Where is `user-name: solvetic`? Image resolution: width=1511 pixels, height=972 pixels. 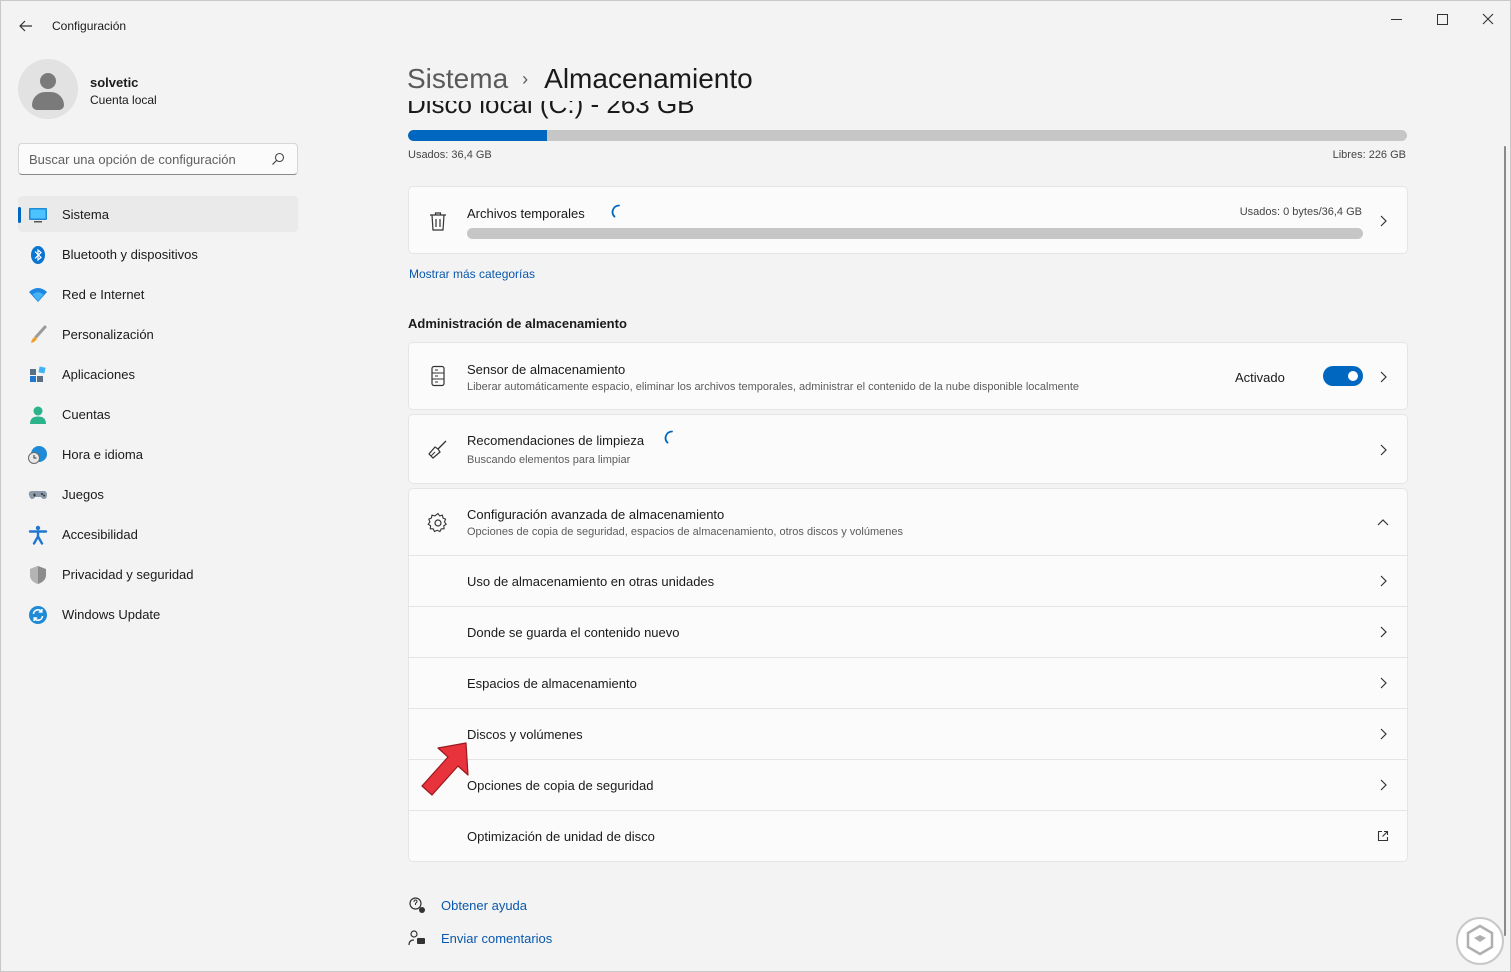
user-name: solvetic is located at coordinates (114, 82).